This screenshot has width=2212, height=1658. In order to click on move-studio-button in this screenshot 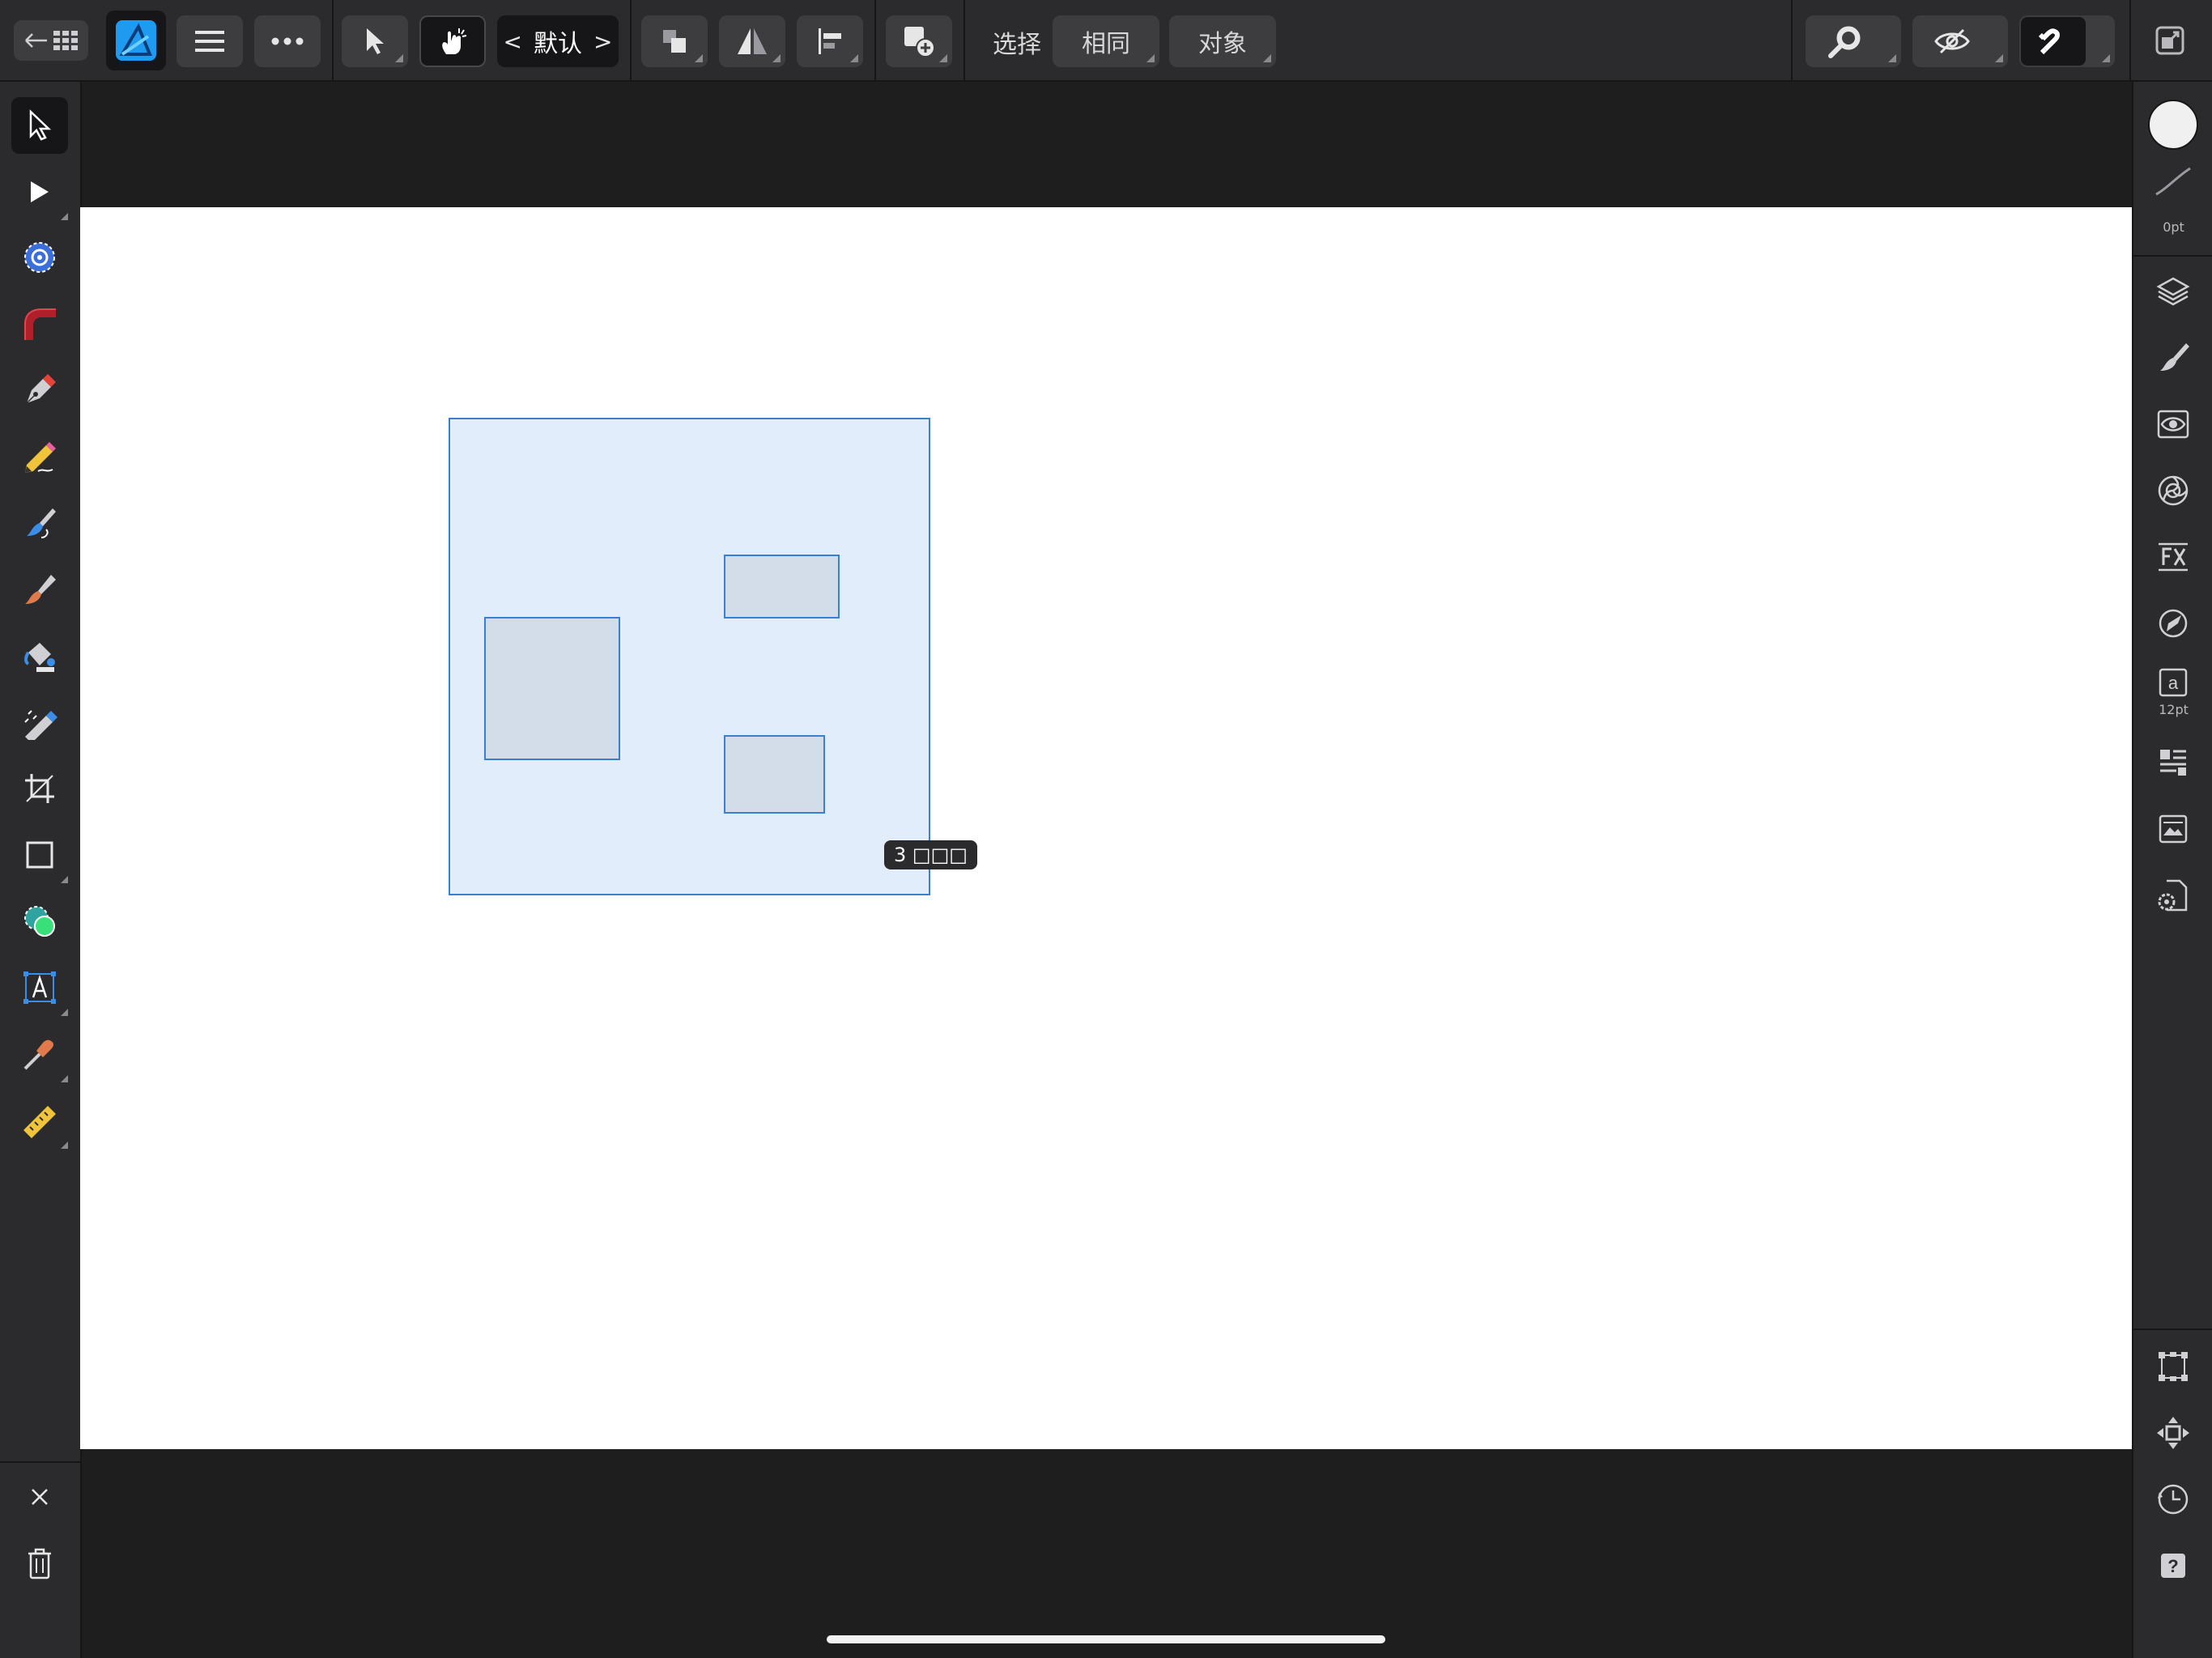, I will do `click(2173, 1433)`.